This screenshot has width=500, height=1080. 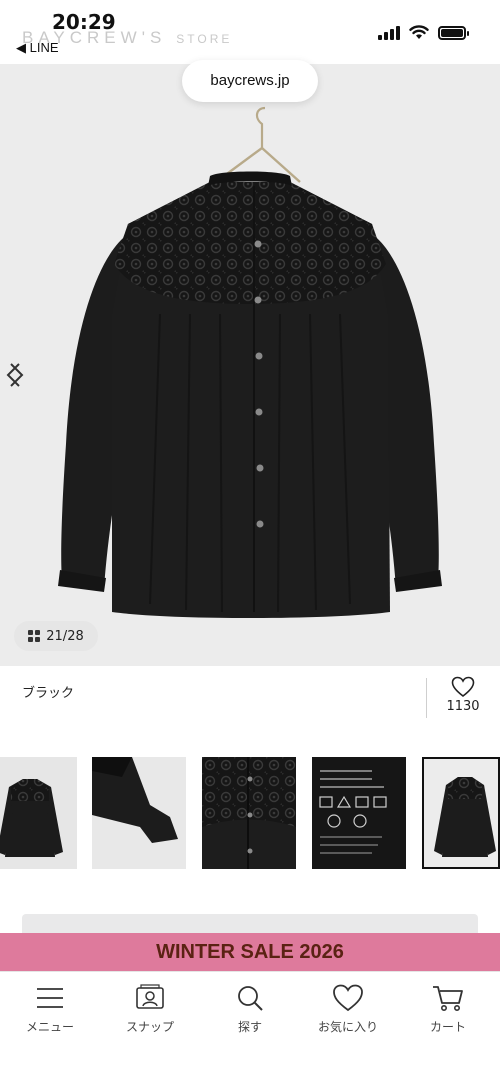 What do you see at coordinates (65, 636) in the screenshot?
I see `image-counter-text: 21/28` at bounding box center [65, 636].